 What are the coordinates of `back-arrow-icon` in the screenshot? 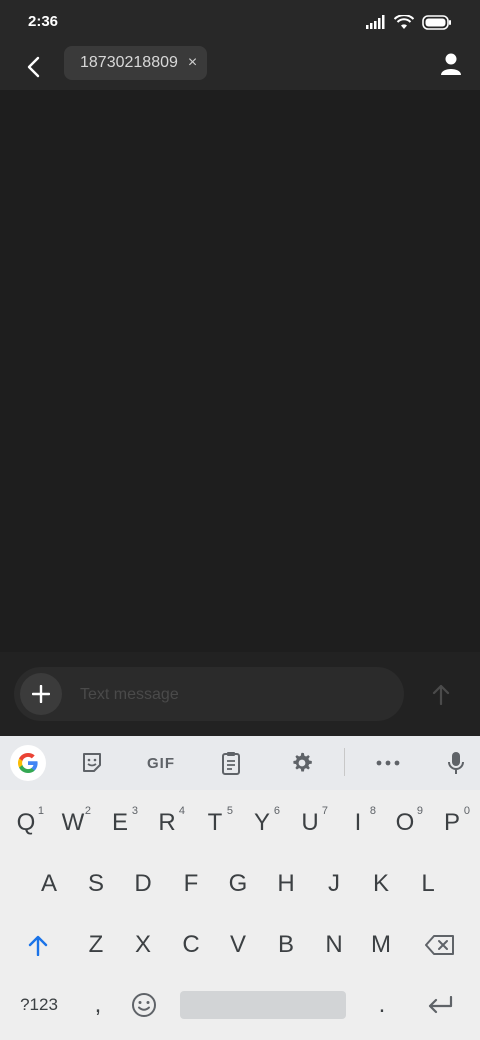 It's located at (33, 67).